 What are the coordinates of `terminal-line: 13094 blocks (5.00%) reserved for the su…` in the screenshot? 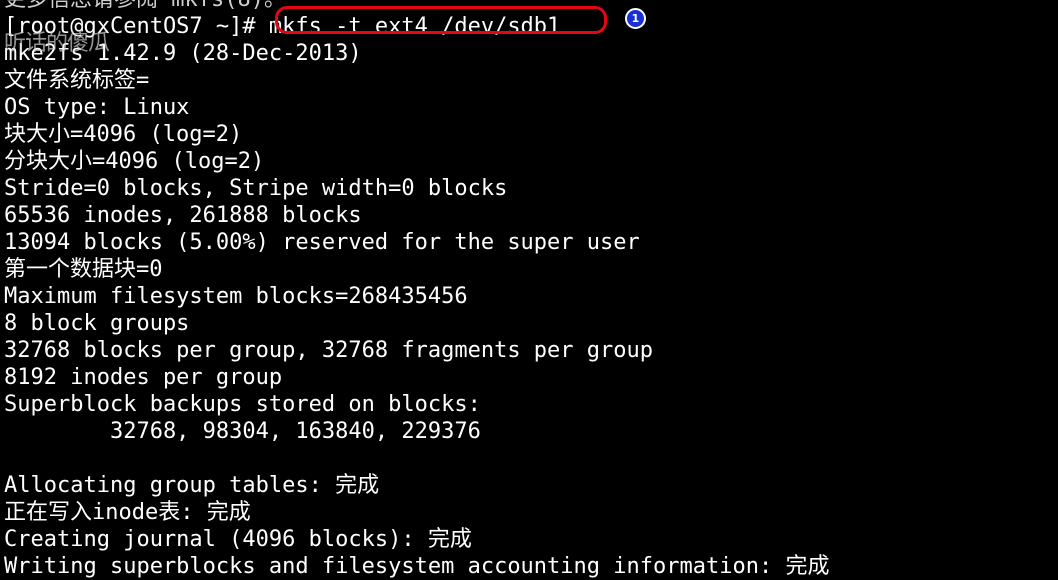 It's located at (322, 242).